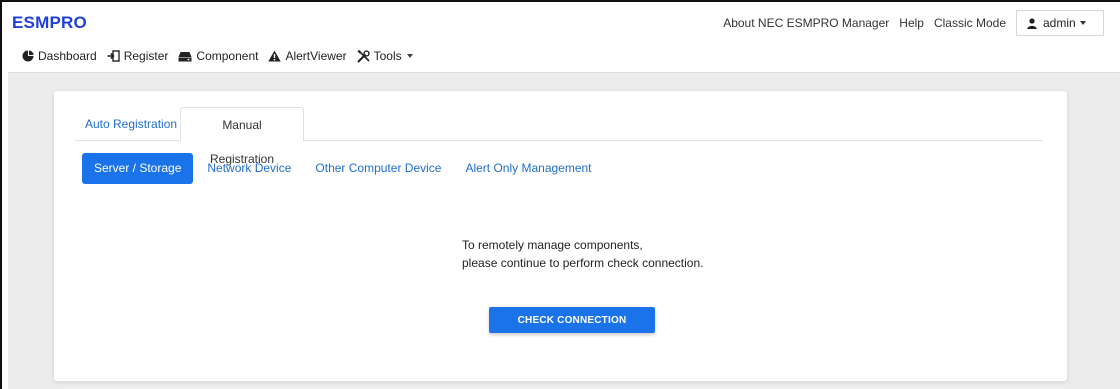 This screenshot has width=1120, height=389. Describe the element at coordinates (911, 23) in the screenshot. I see `help-link: Help` at that location.